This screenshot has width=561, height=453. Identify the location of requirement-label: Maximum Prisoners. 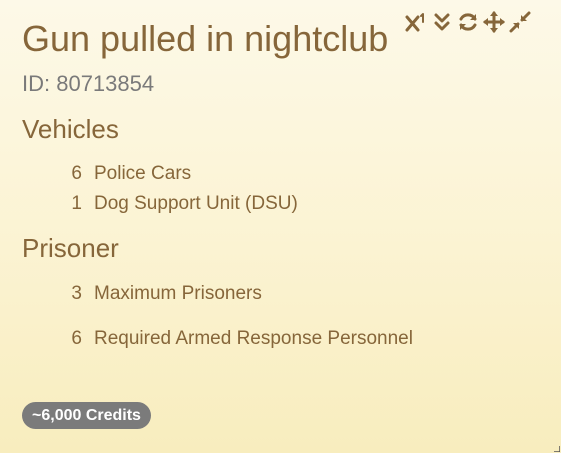
(178, 293).